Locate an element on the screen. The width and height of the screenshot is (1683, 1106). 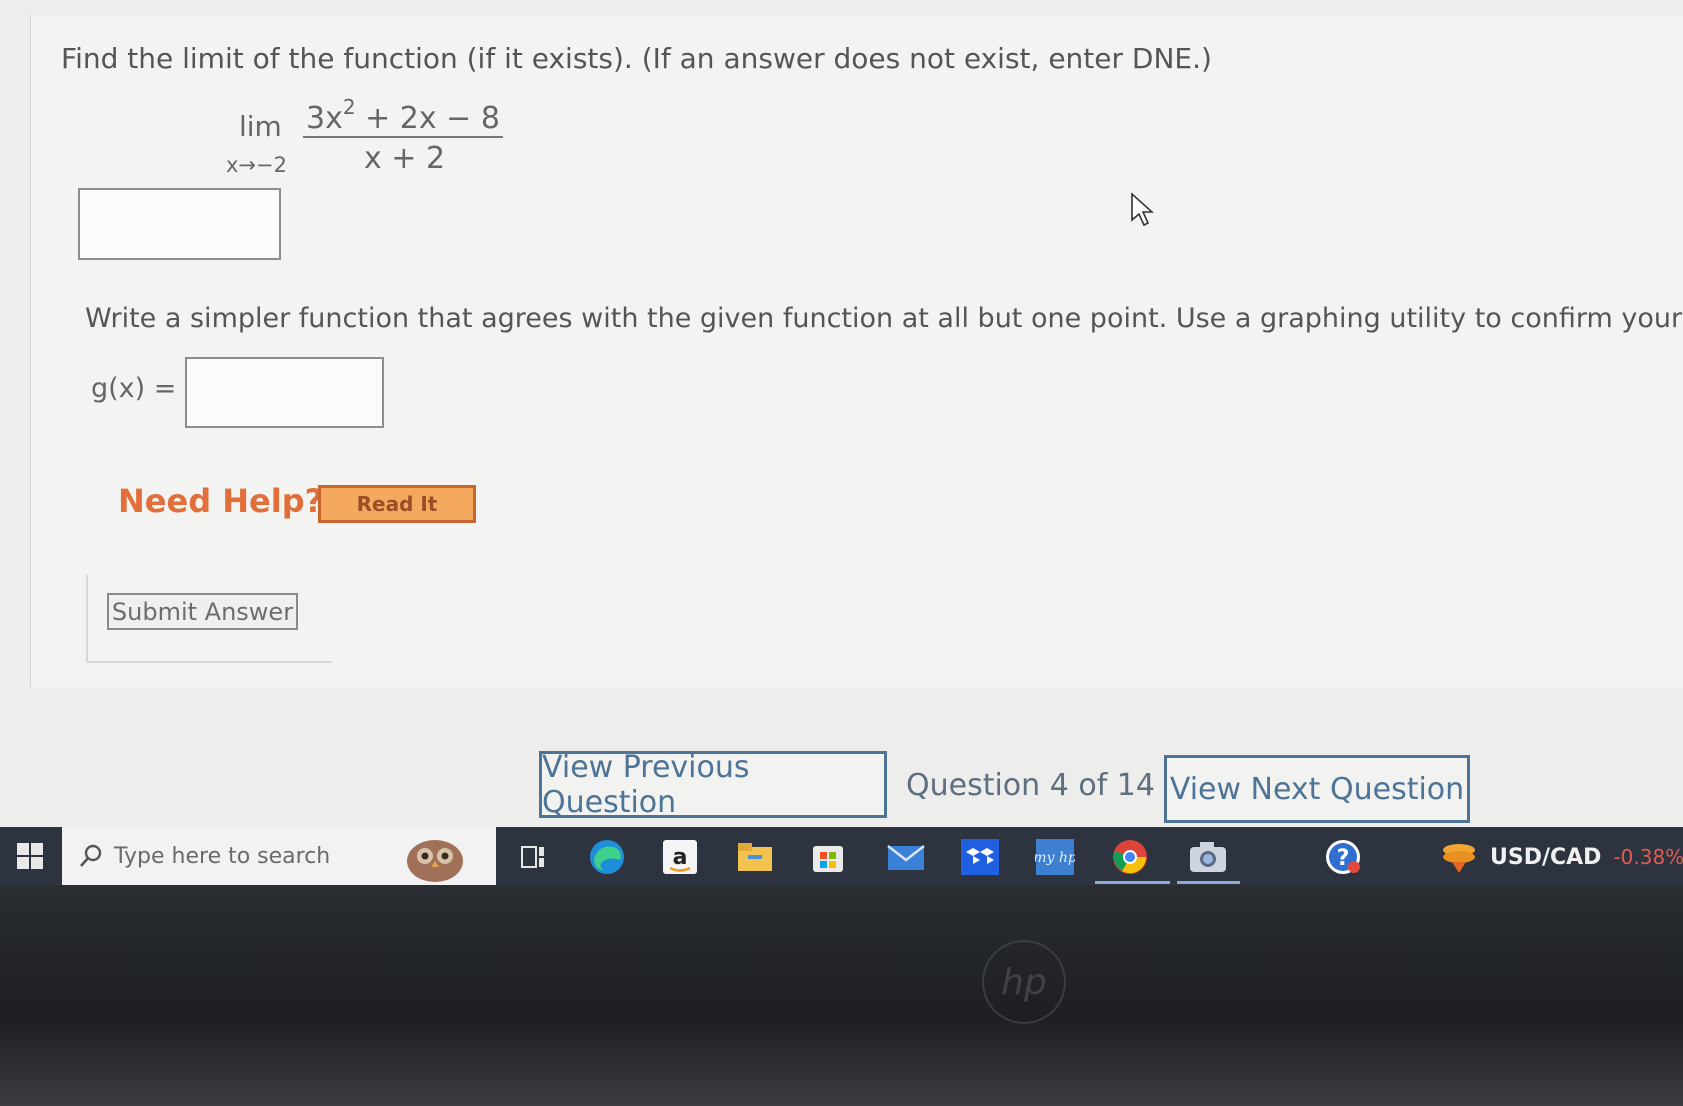
g-of-x-label: g(x) = is located at coordinates (134, 388).